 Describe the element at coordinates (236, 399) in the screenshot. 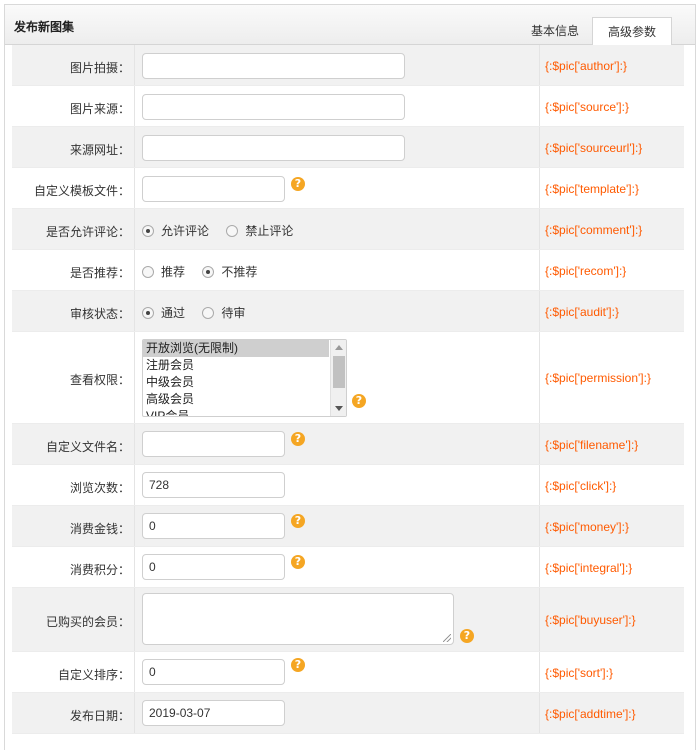

I see `permission-option: 高级会员` at that location.